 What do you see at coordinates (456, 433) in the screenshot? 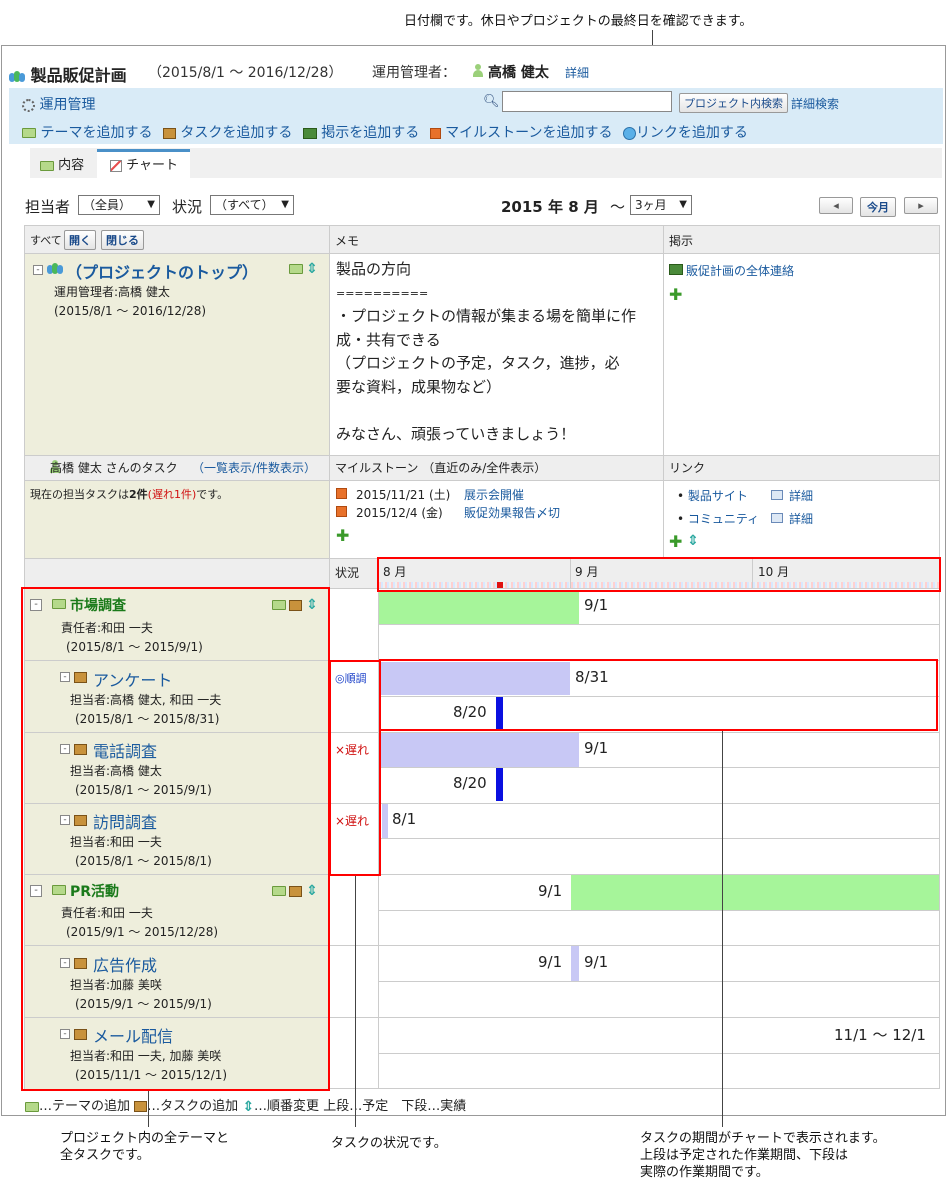
I see `memo-line: みなさん、頑張っていきましょう！` at bounding box center [456, 433].